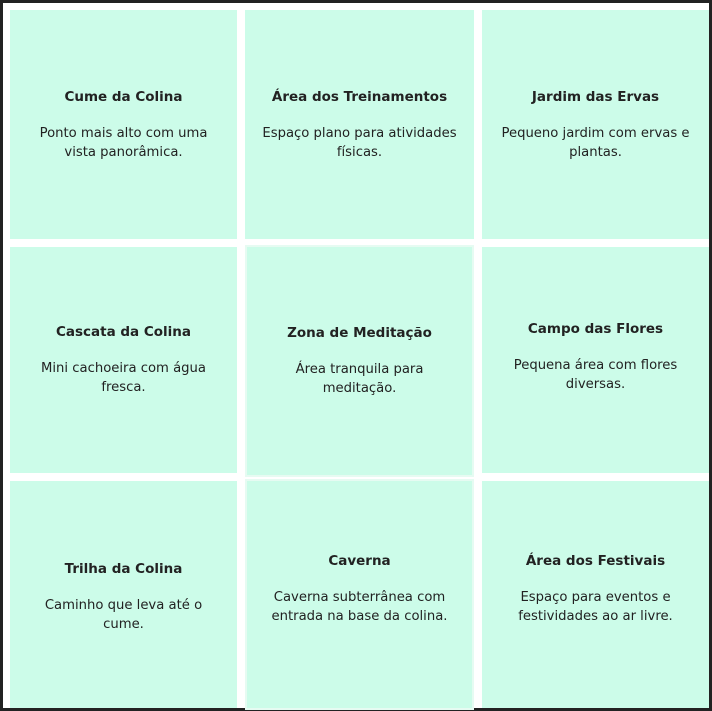 This screenshot has width=712, height=711. I want to click on tile-title: Zona de Meditação, so click(359, 333).